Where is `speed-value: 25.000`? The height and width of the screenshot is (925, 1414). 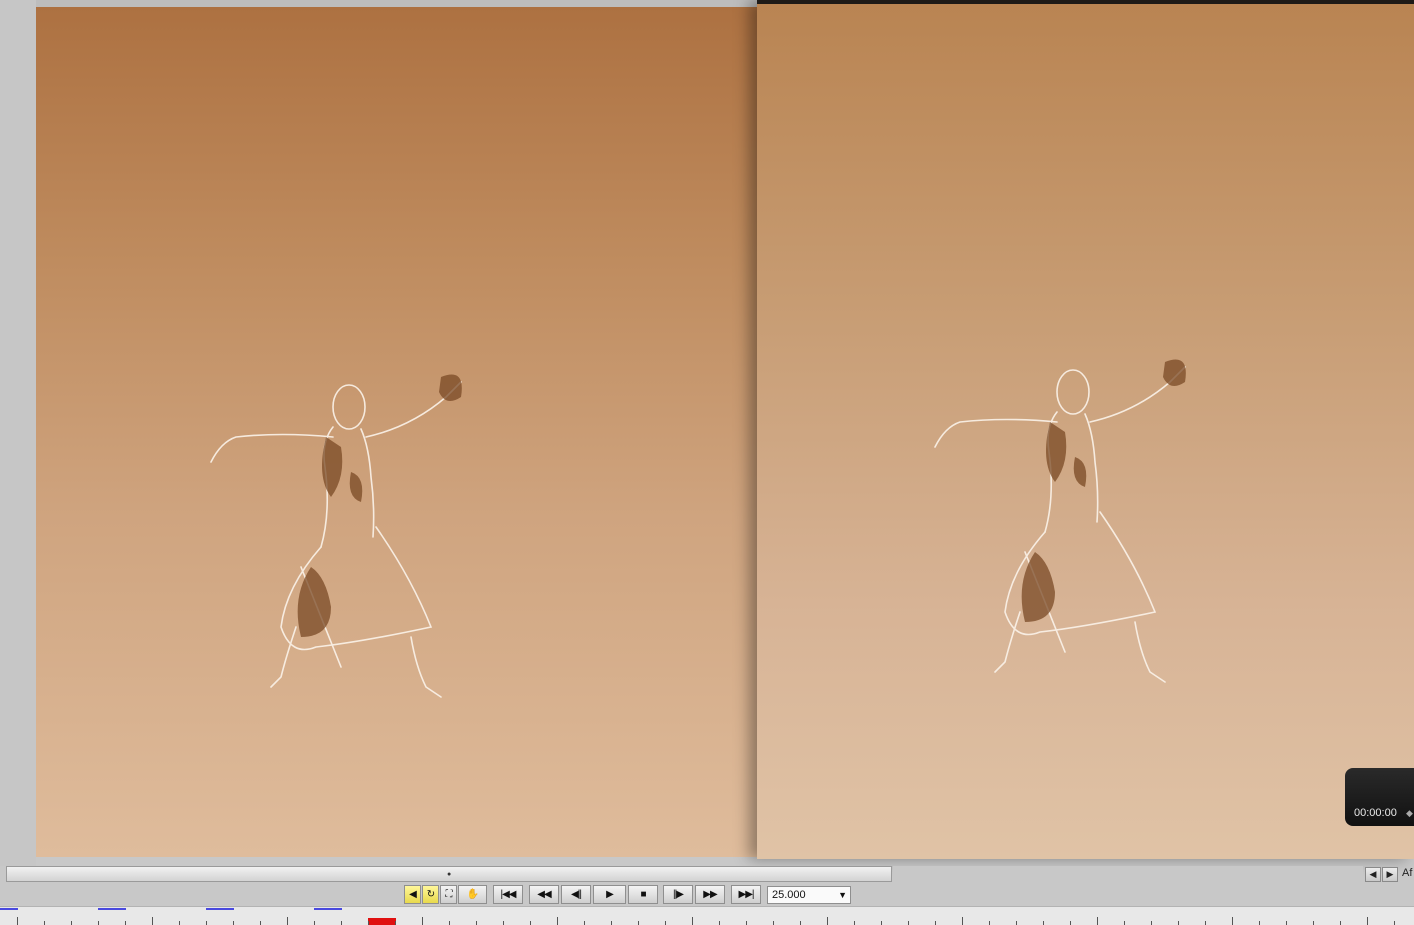
speed-value: 25.000 is located at coordinates (789, 895).